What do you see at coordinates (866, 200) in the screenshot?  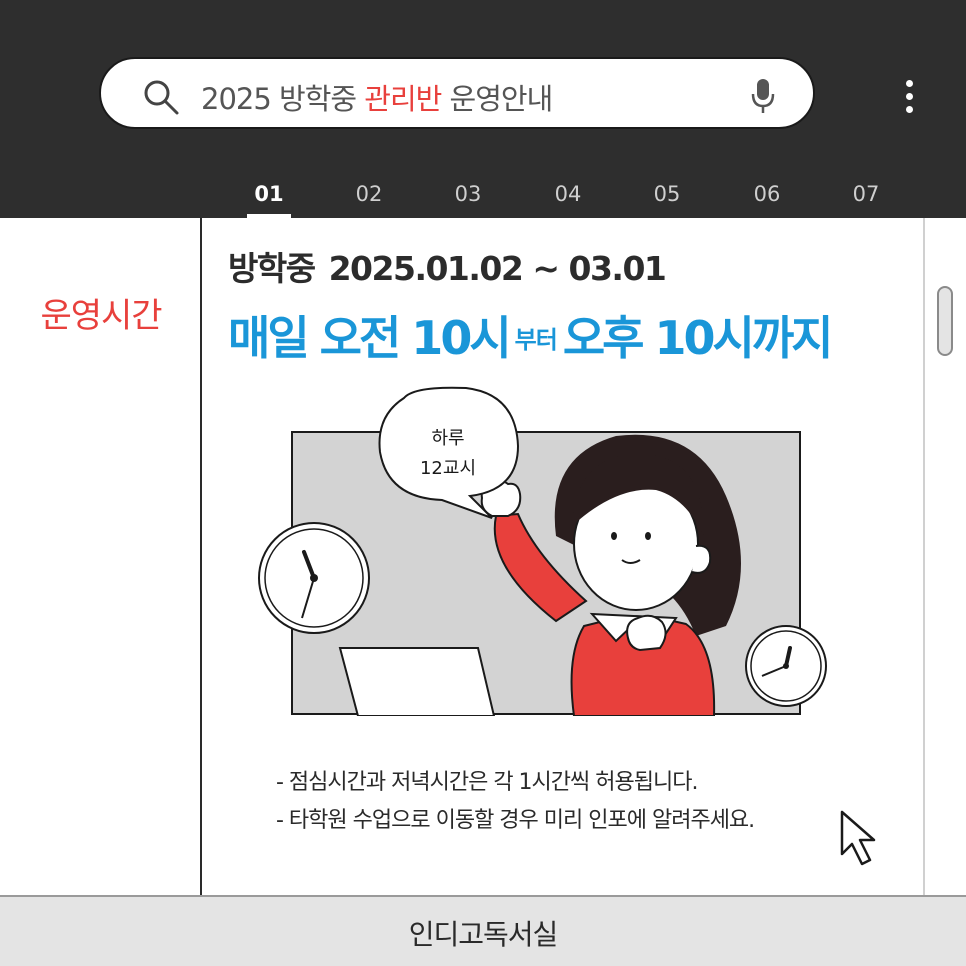 I see `tab-07: 07` at bounding box center [866, 200].